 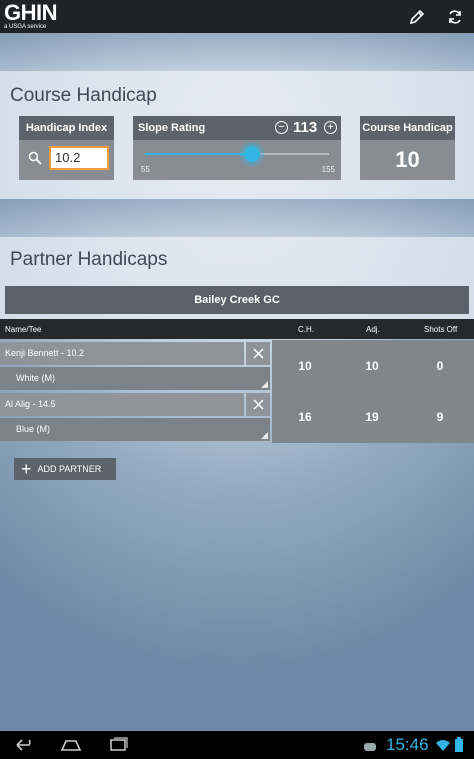 What do you see at coordinates (407, 128) in the screenshot?
I see `course-handicap-result-label: Course Handicap` at bounding box center [407, 128].